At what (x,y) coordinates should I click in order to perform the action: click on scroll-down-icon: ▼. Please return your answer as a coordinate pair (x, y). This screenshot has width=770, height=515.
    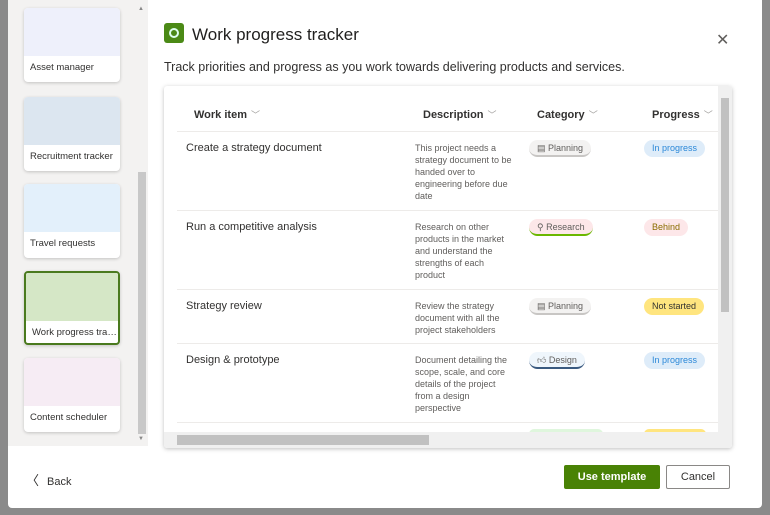
    Looking at the image, I should click on (141, 439).